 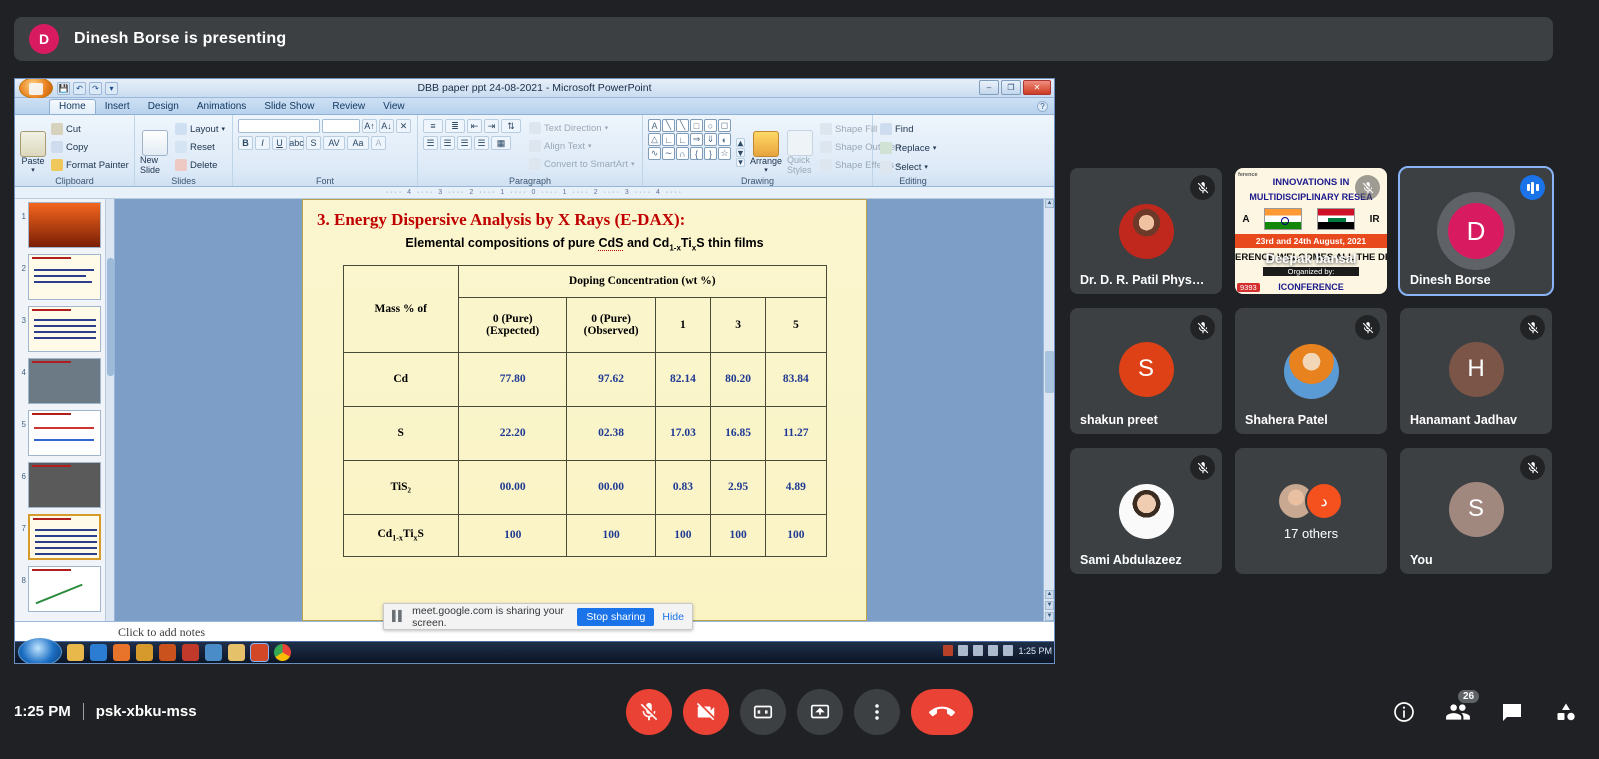 What do you see at coordinates (386, 126) in the screenshot?
I see `shrink-font-icon: A↓` at bounding box center [386, 126].